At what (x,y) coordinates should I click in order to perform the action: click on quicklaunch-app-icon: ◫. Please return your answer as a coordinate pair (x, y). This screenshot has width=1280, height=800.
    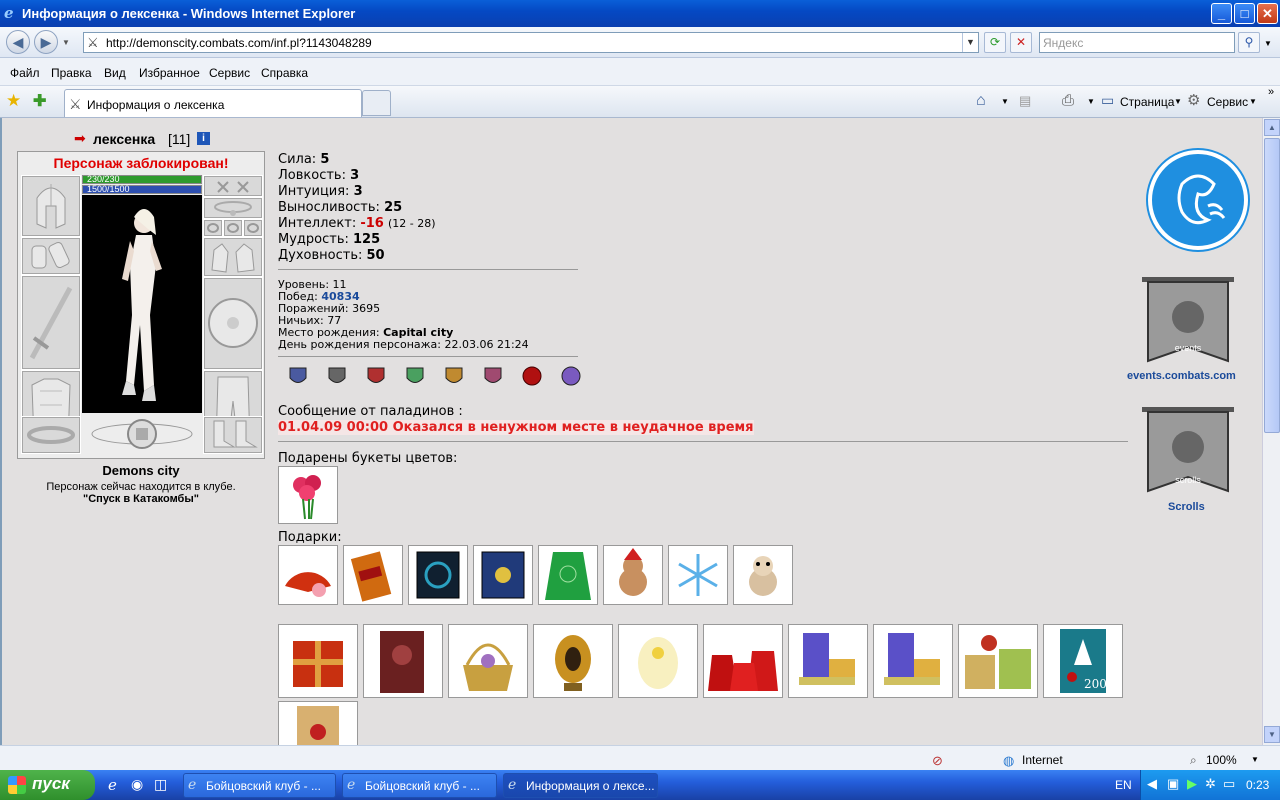
    Looking at the image, I should click on (160, 784).